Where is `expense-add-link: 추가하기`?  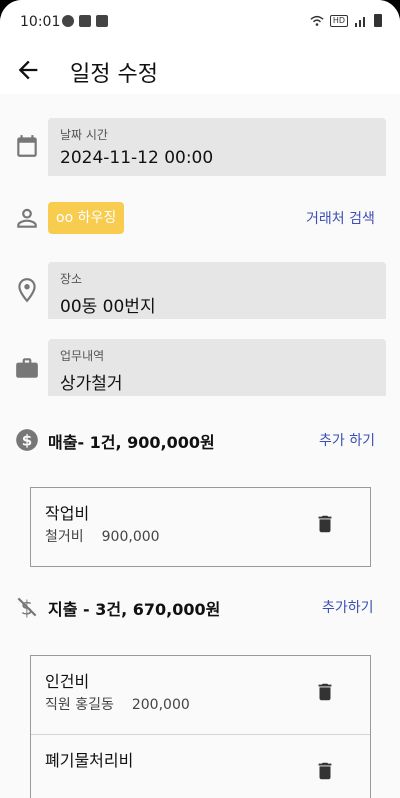
expense-add-link: 추가하기 is located at coordinates (348, 607).